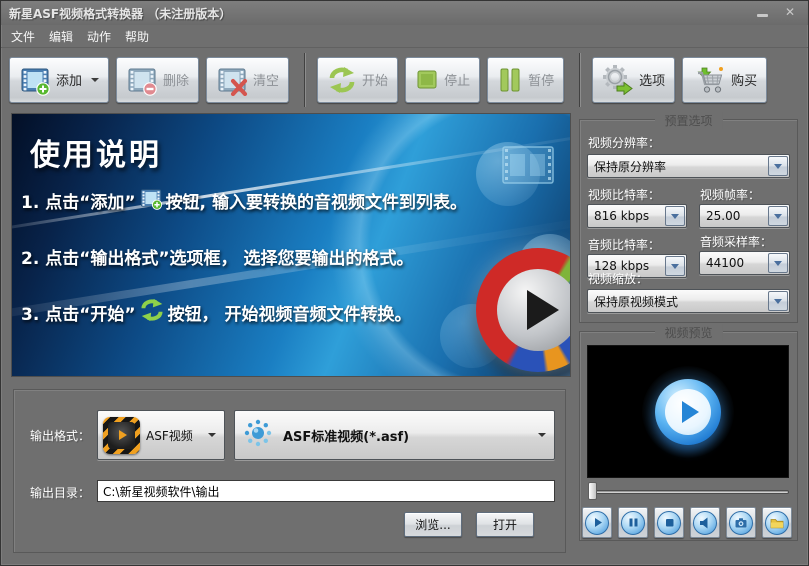  What do you see at coordinates (636, 301) in the screenshot?
I see `video-scale-value: 保持原视频模式` at bounding box center [636, 301].